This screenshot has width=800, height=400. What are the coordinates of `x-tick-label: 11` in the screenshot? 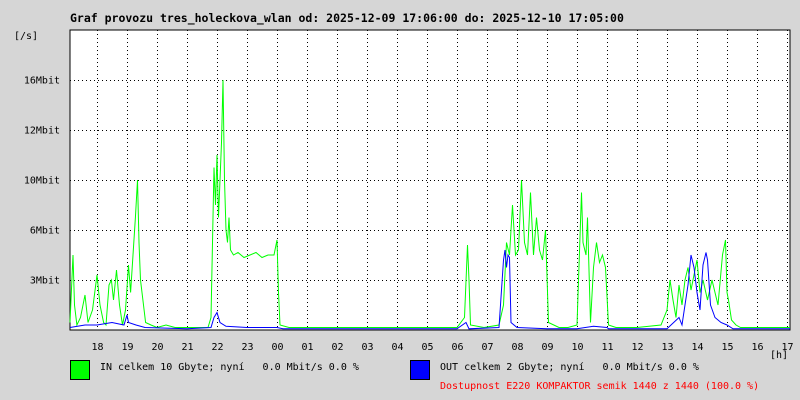 It's located at (607, 347).